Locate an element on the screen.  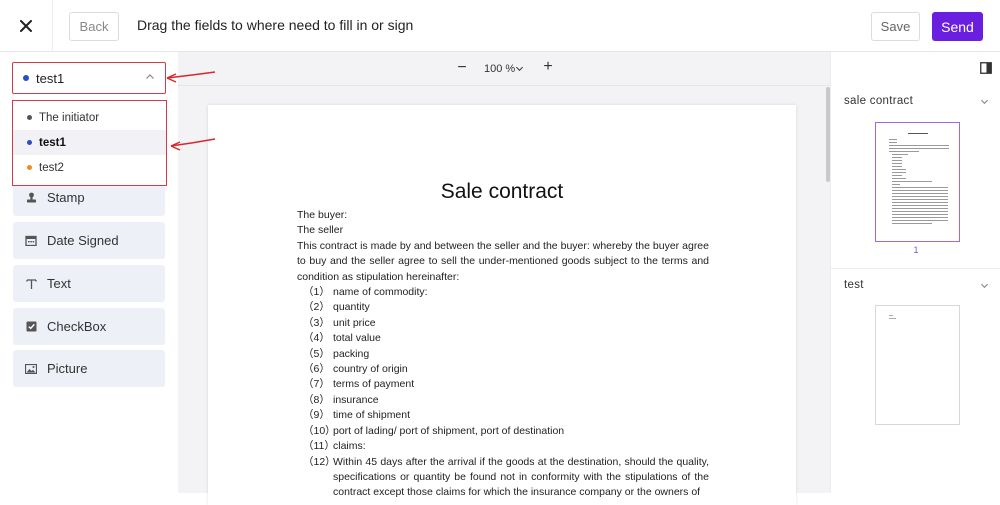
back-button: Back is located at coordinates (94, 26).